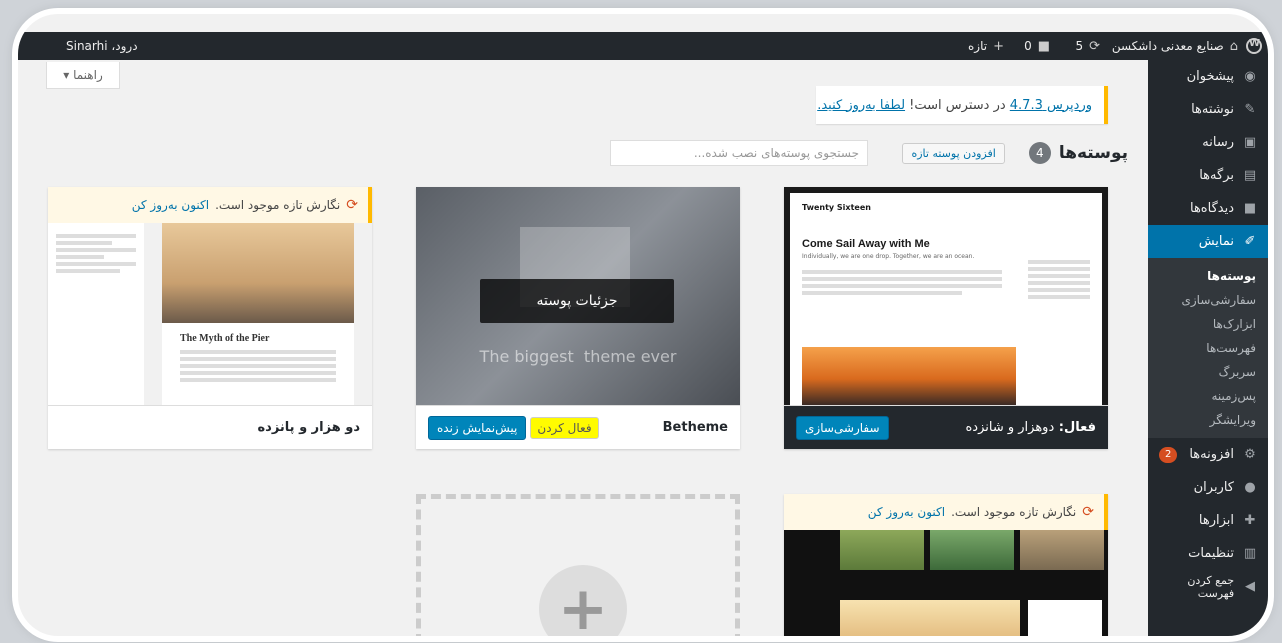  I want to click on update-now-link: لطفا به‌روز کنید., so click(861, 105).